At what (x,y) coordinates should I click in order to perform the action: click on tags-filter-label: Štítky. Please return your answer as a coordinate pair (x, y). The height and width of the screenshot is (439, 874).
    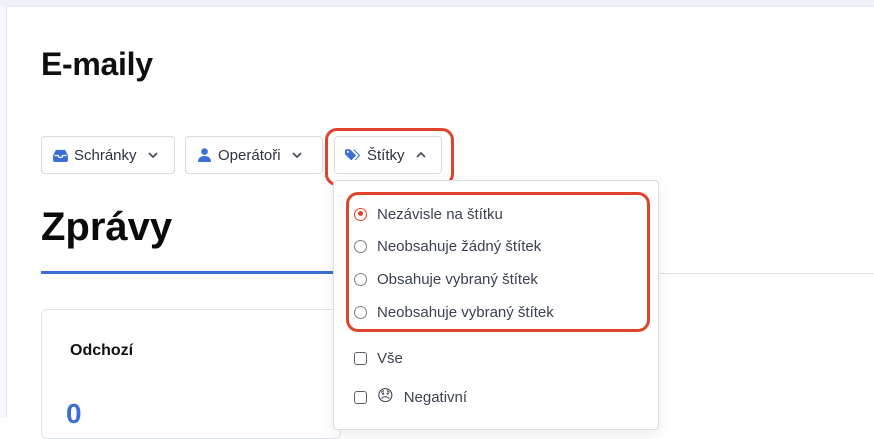
    Looking at the image, I should click on (386, 155).